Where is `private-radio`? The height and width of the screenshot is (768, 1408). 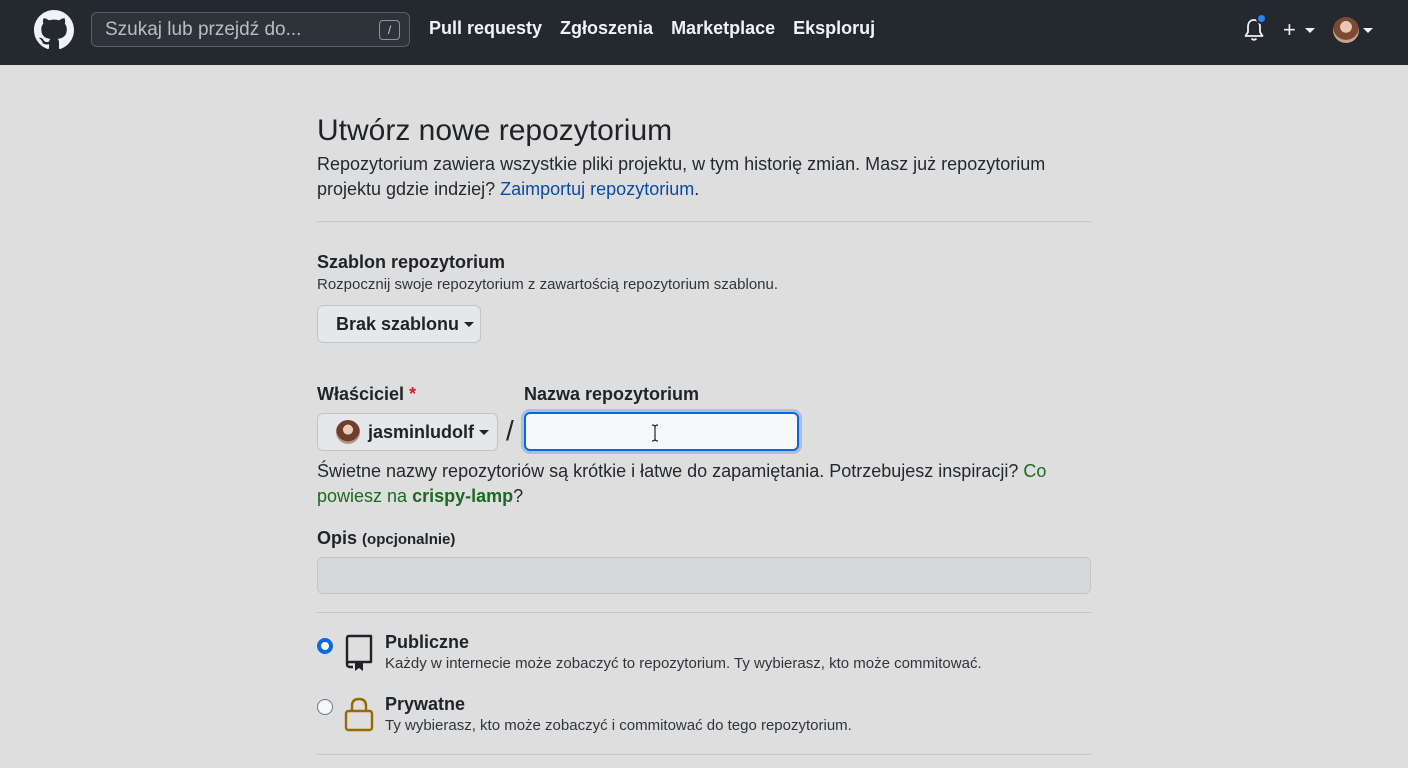
private-radio is located at coordinates (325, 707).